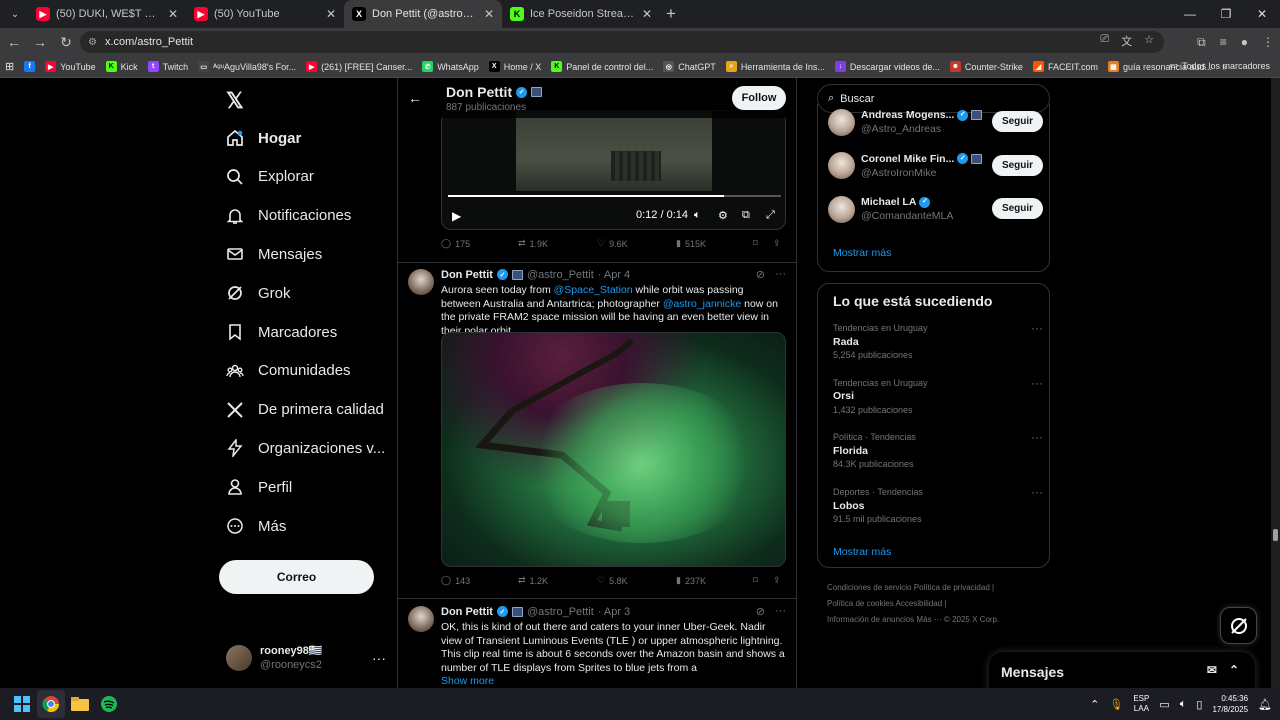  I want to click on footer-link: Información de anuncios, so click(870, 619).